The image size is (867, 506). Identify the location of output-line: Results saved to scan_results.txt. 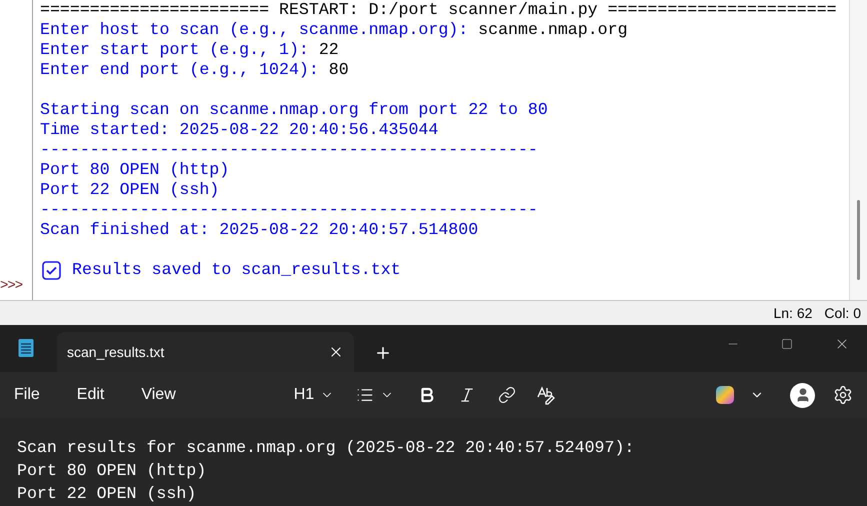
(236, 270).